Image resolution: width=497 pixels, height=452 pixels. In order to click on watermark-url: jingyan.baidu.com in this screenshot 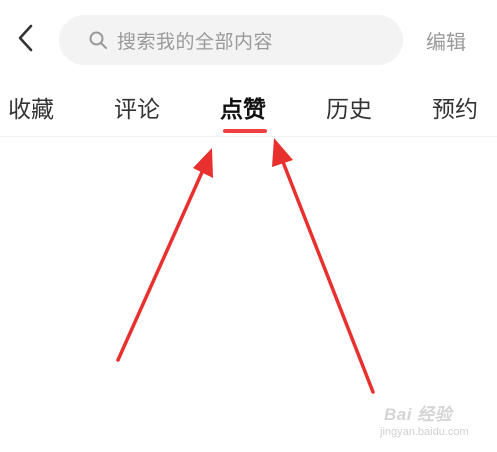, I will do `click(424, 432)`.